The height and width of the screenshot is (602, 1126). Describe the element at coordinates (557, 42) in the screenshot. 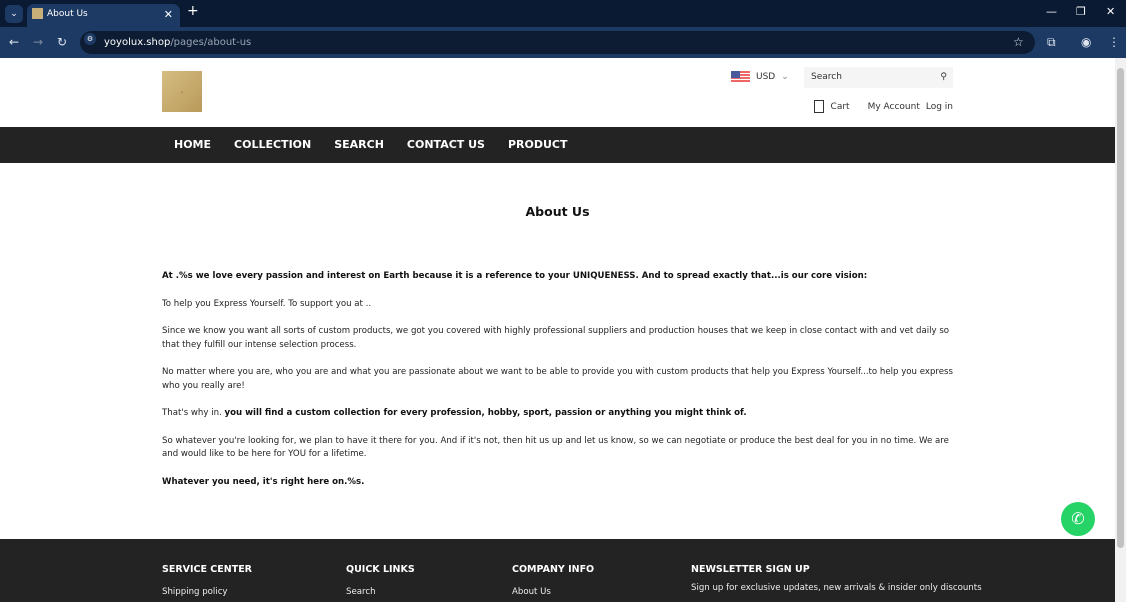

I see `url-input: yoyolux.shop/pages/about-us` at that location.